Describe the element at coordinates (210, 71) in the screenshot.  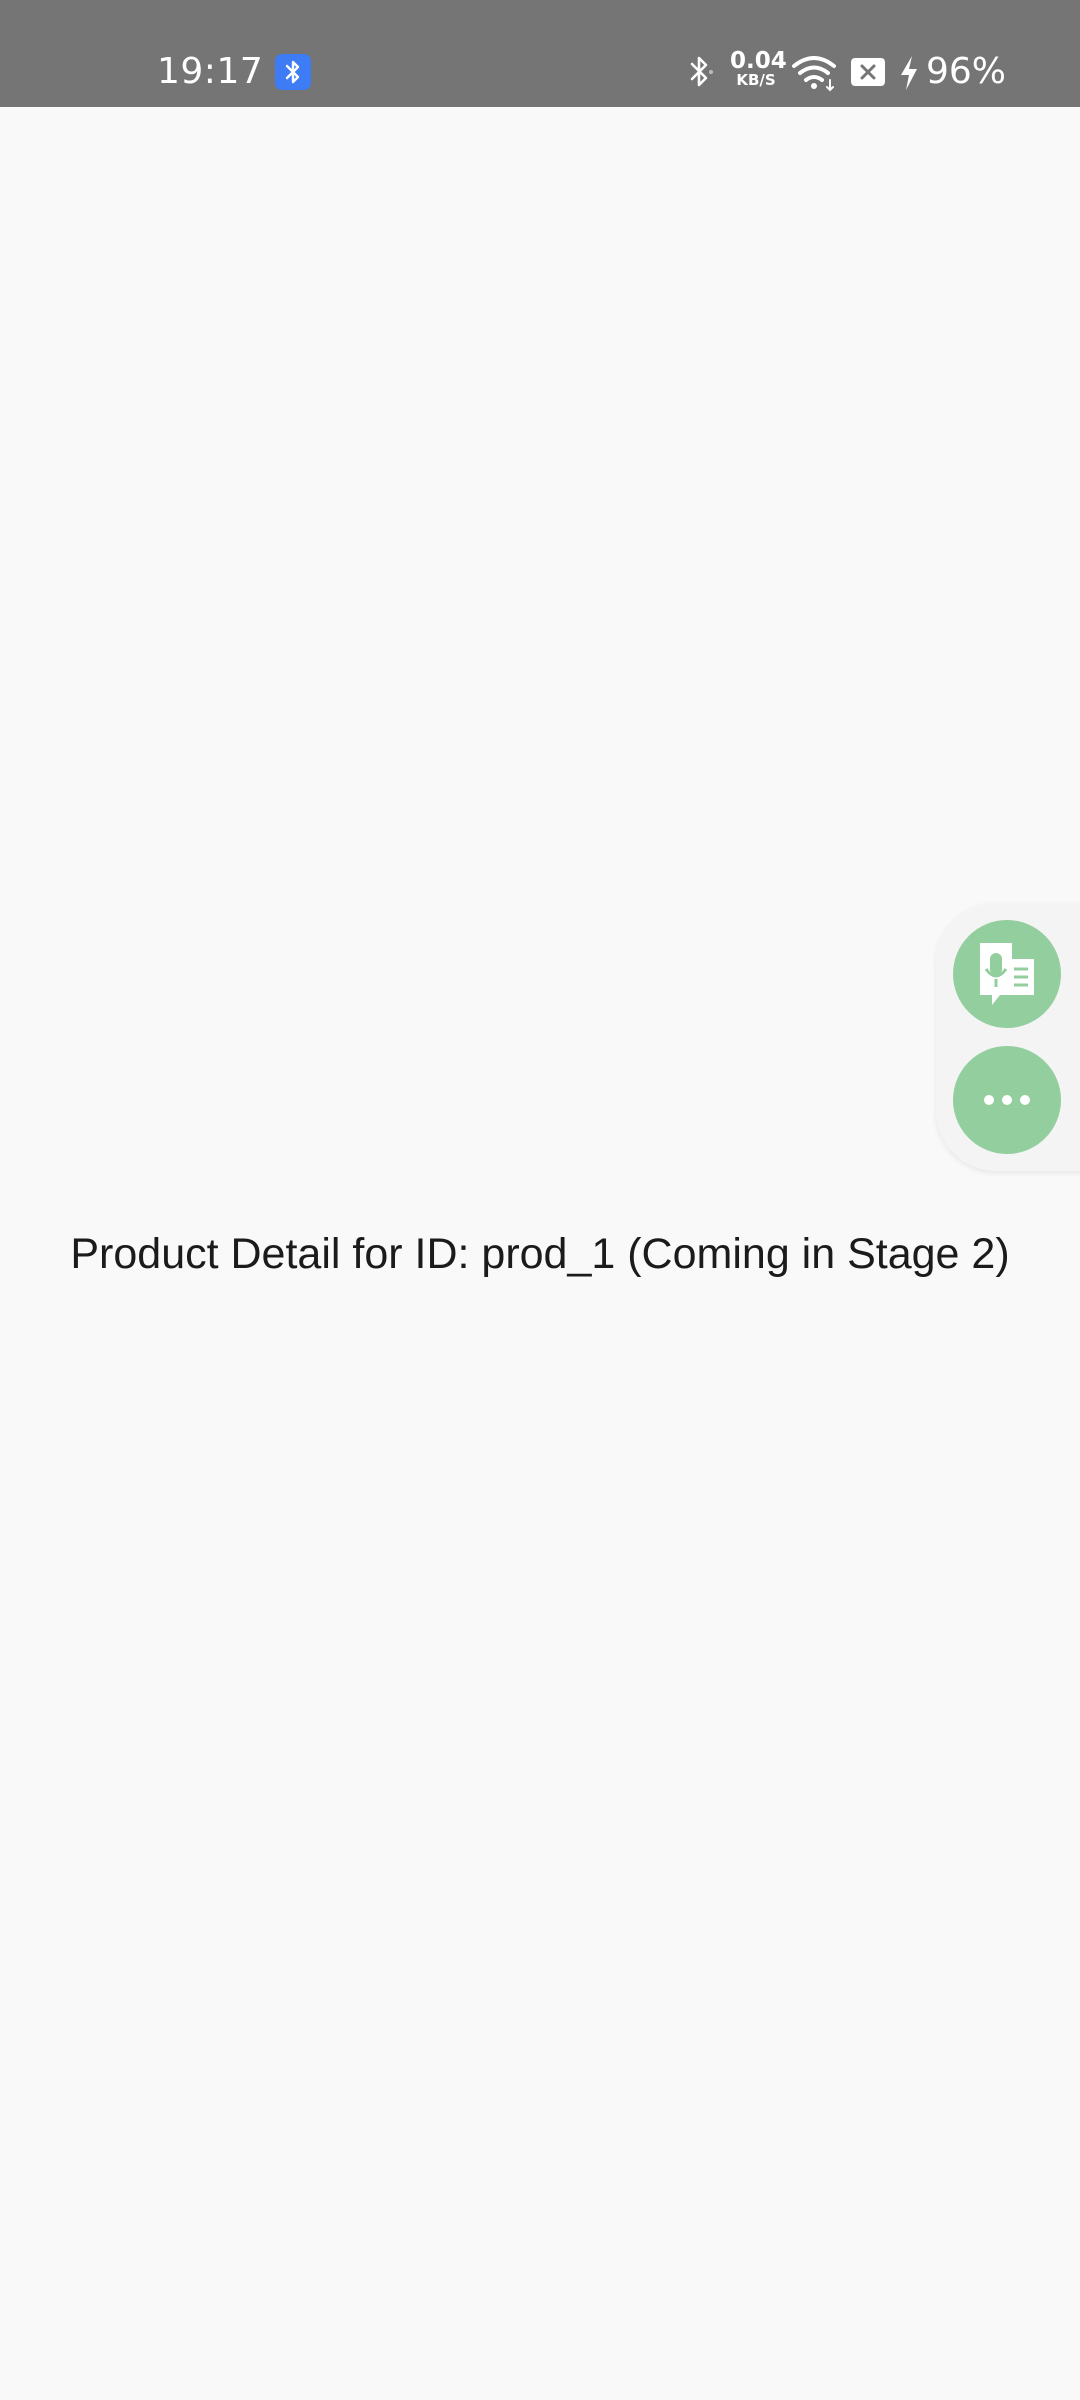
I see `status-time: 19:17` at that location.